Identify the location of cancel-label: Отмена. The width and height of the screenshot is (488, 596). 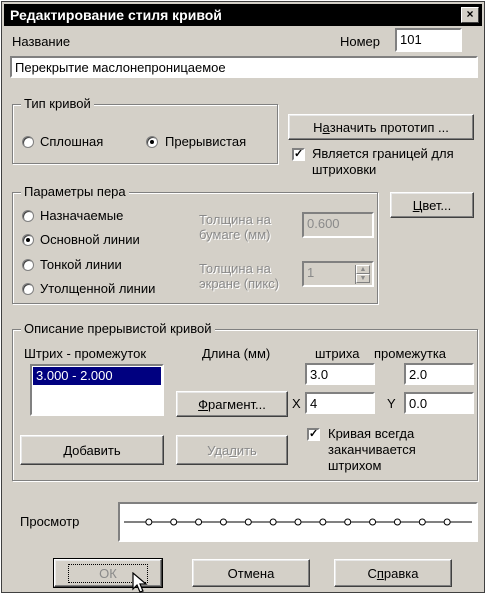
(251, 573).